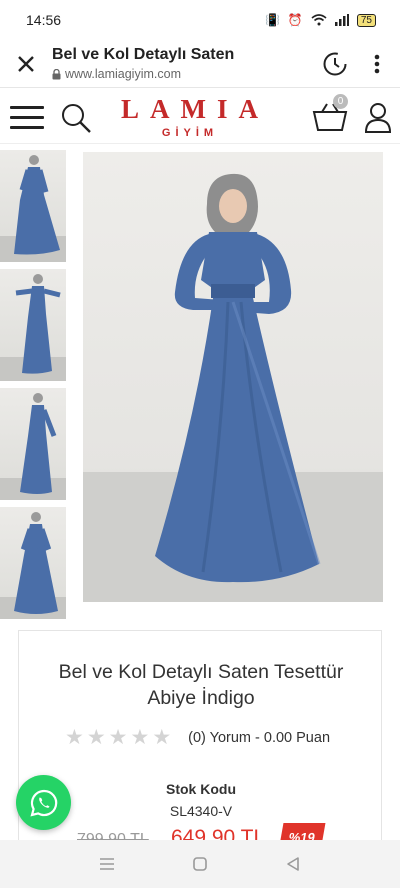 The width and height of the screenshot is (400, 888). I want to click on cart-button: 0, so click(330, 115).